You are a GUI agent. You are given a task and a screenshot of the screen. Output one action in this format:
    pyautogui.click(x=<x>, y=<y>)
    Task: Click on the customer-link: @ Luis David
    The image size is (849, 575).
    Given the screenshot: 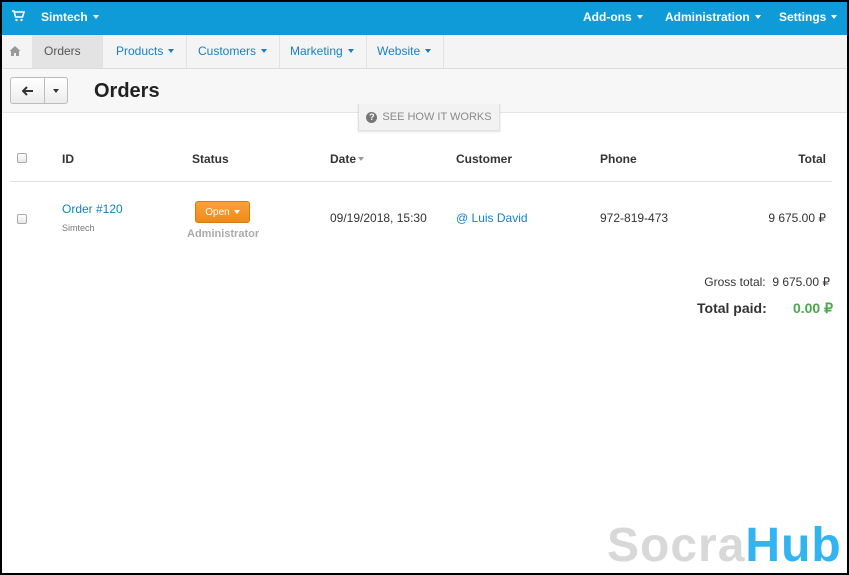 What is the action you would take?
    pyautogui.click(x=492, y=218)
    